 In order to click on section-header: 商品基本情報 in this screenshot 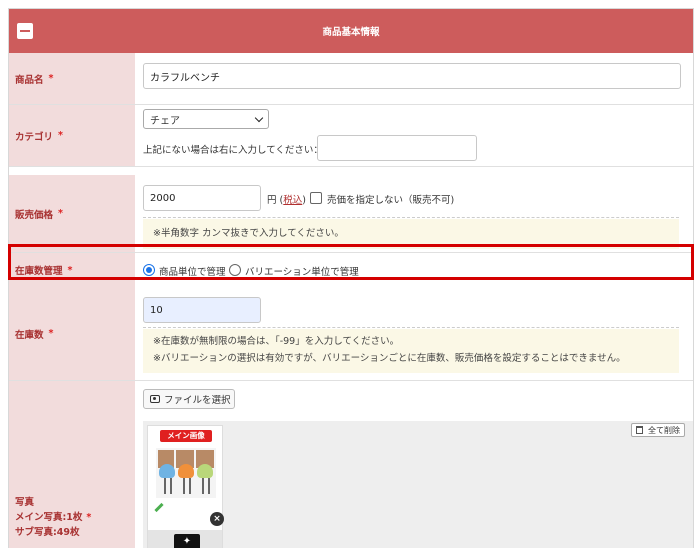, I will do `click(351, 31)`.